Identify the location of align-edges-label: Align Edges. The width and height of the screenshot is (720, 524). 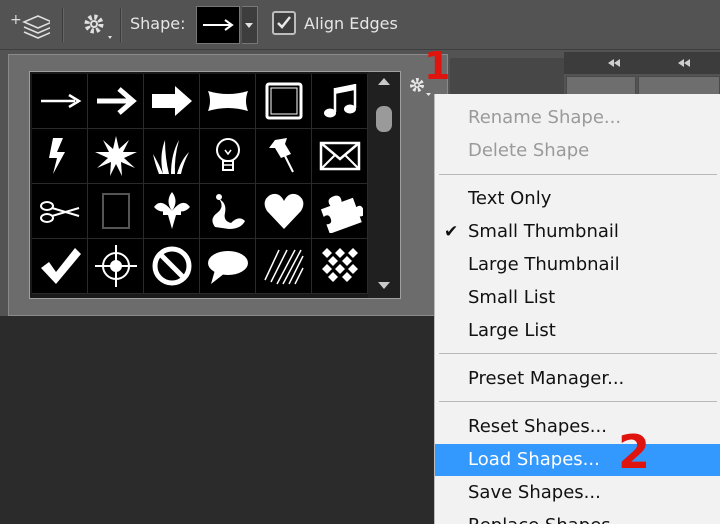
(351, 23).